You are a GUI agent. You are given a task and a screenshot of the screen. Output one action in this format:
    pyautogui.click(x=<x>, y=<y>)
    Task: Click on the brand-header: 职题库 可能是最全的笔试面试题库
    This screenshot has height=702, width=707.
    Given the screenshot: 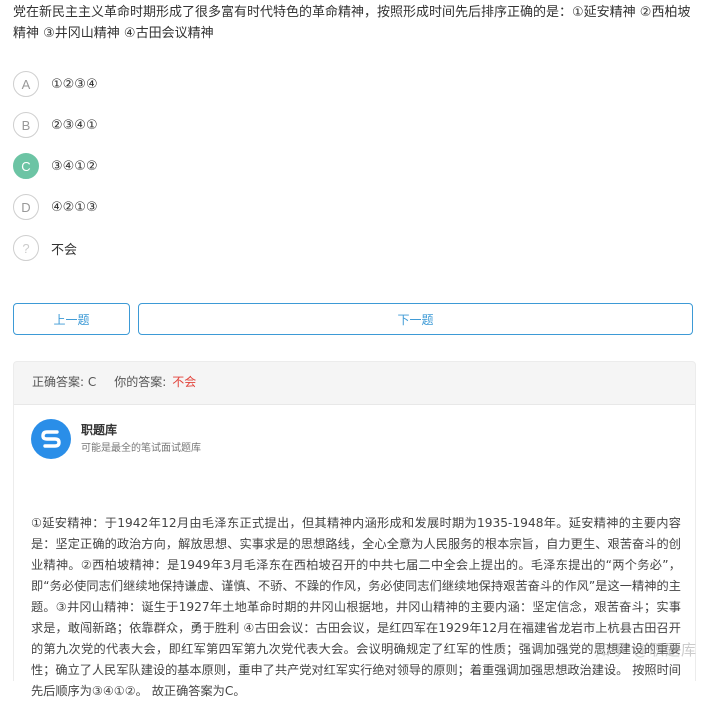 What is the action you would take?
    pyautogui.click(x=116, y=439)
    